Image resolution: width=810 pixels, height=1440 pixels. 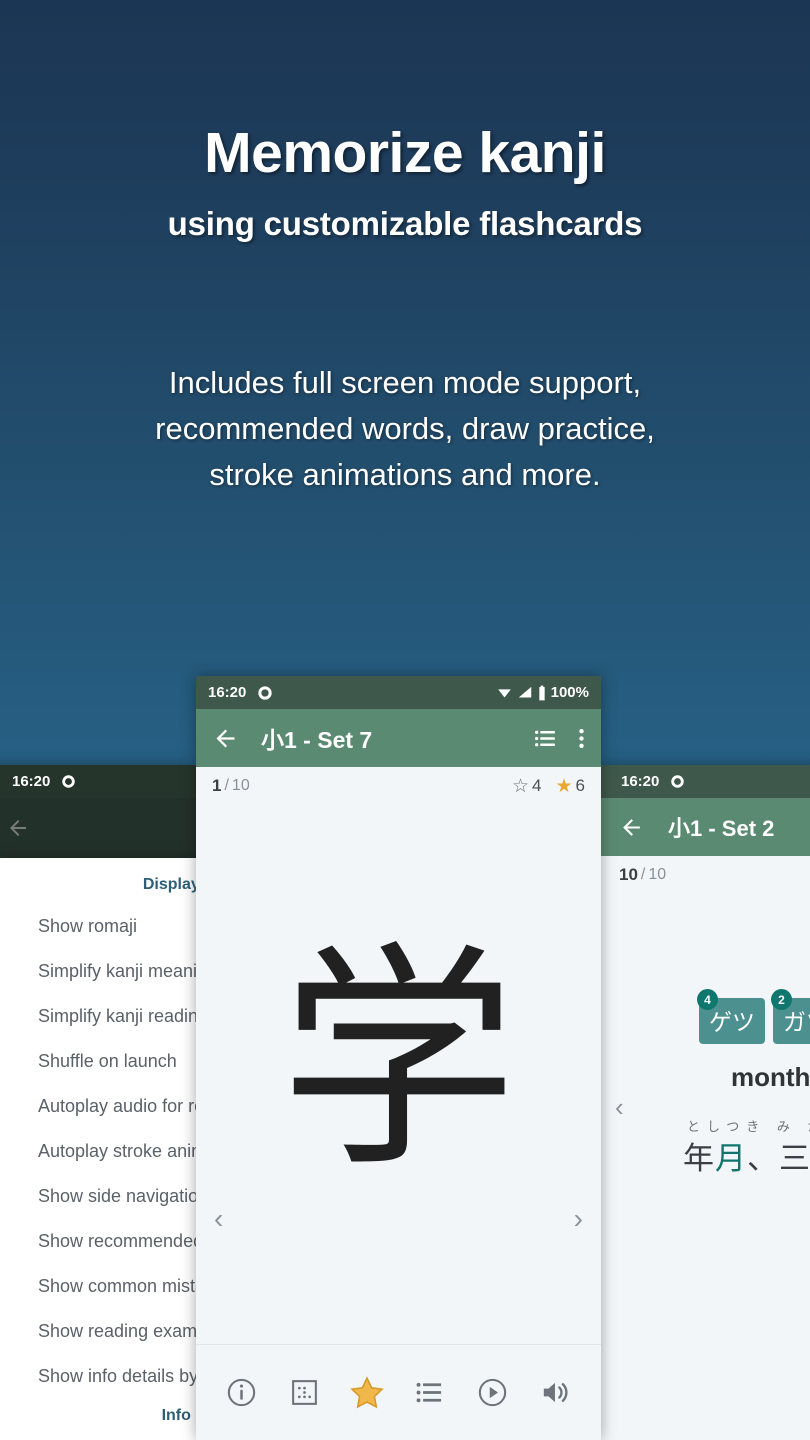 I want to click on side-nav-next-icon: ›, so click(x=578, y=1219).